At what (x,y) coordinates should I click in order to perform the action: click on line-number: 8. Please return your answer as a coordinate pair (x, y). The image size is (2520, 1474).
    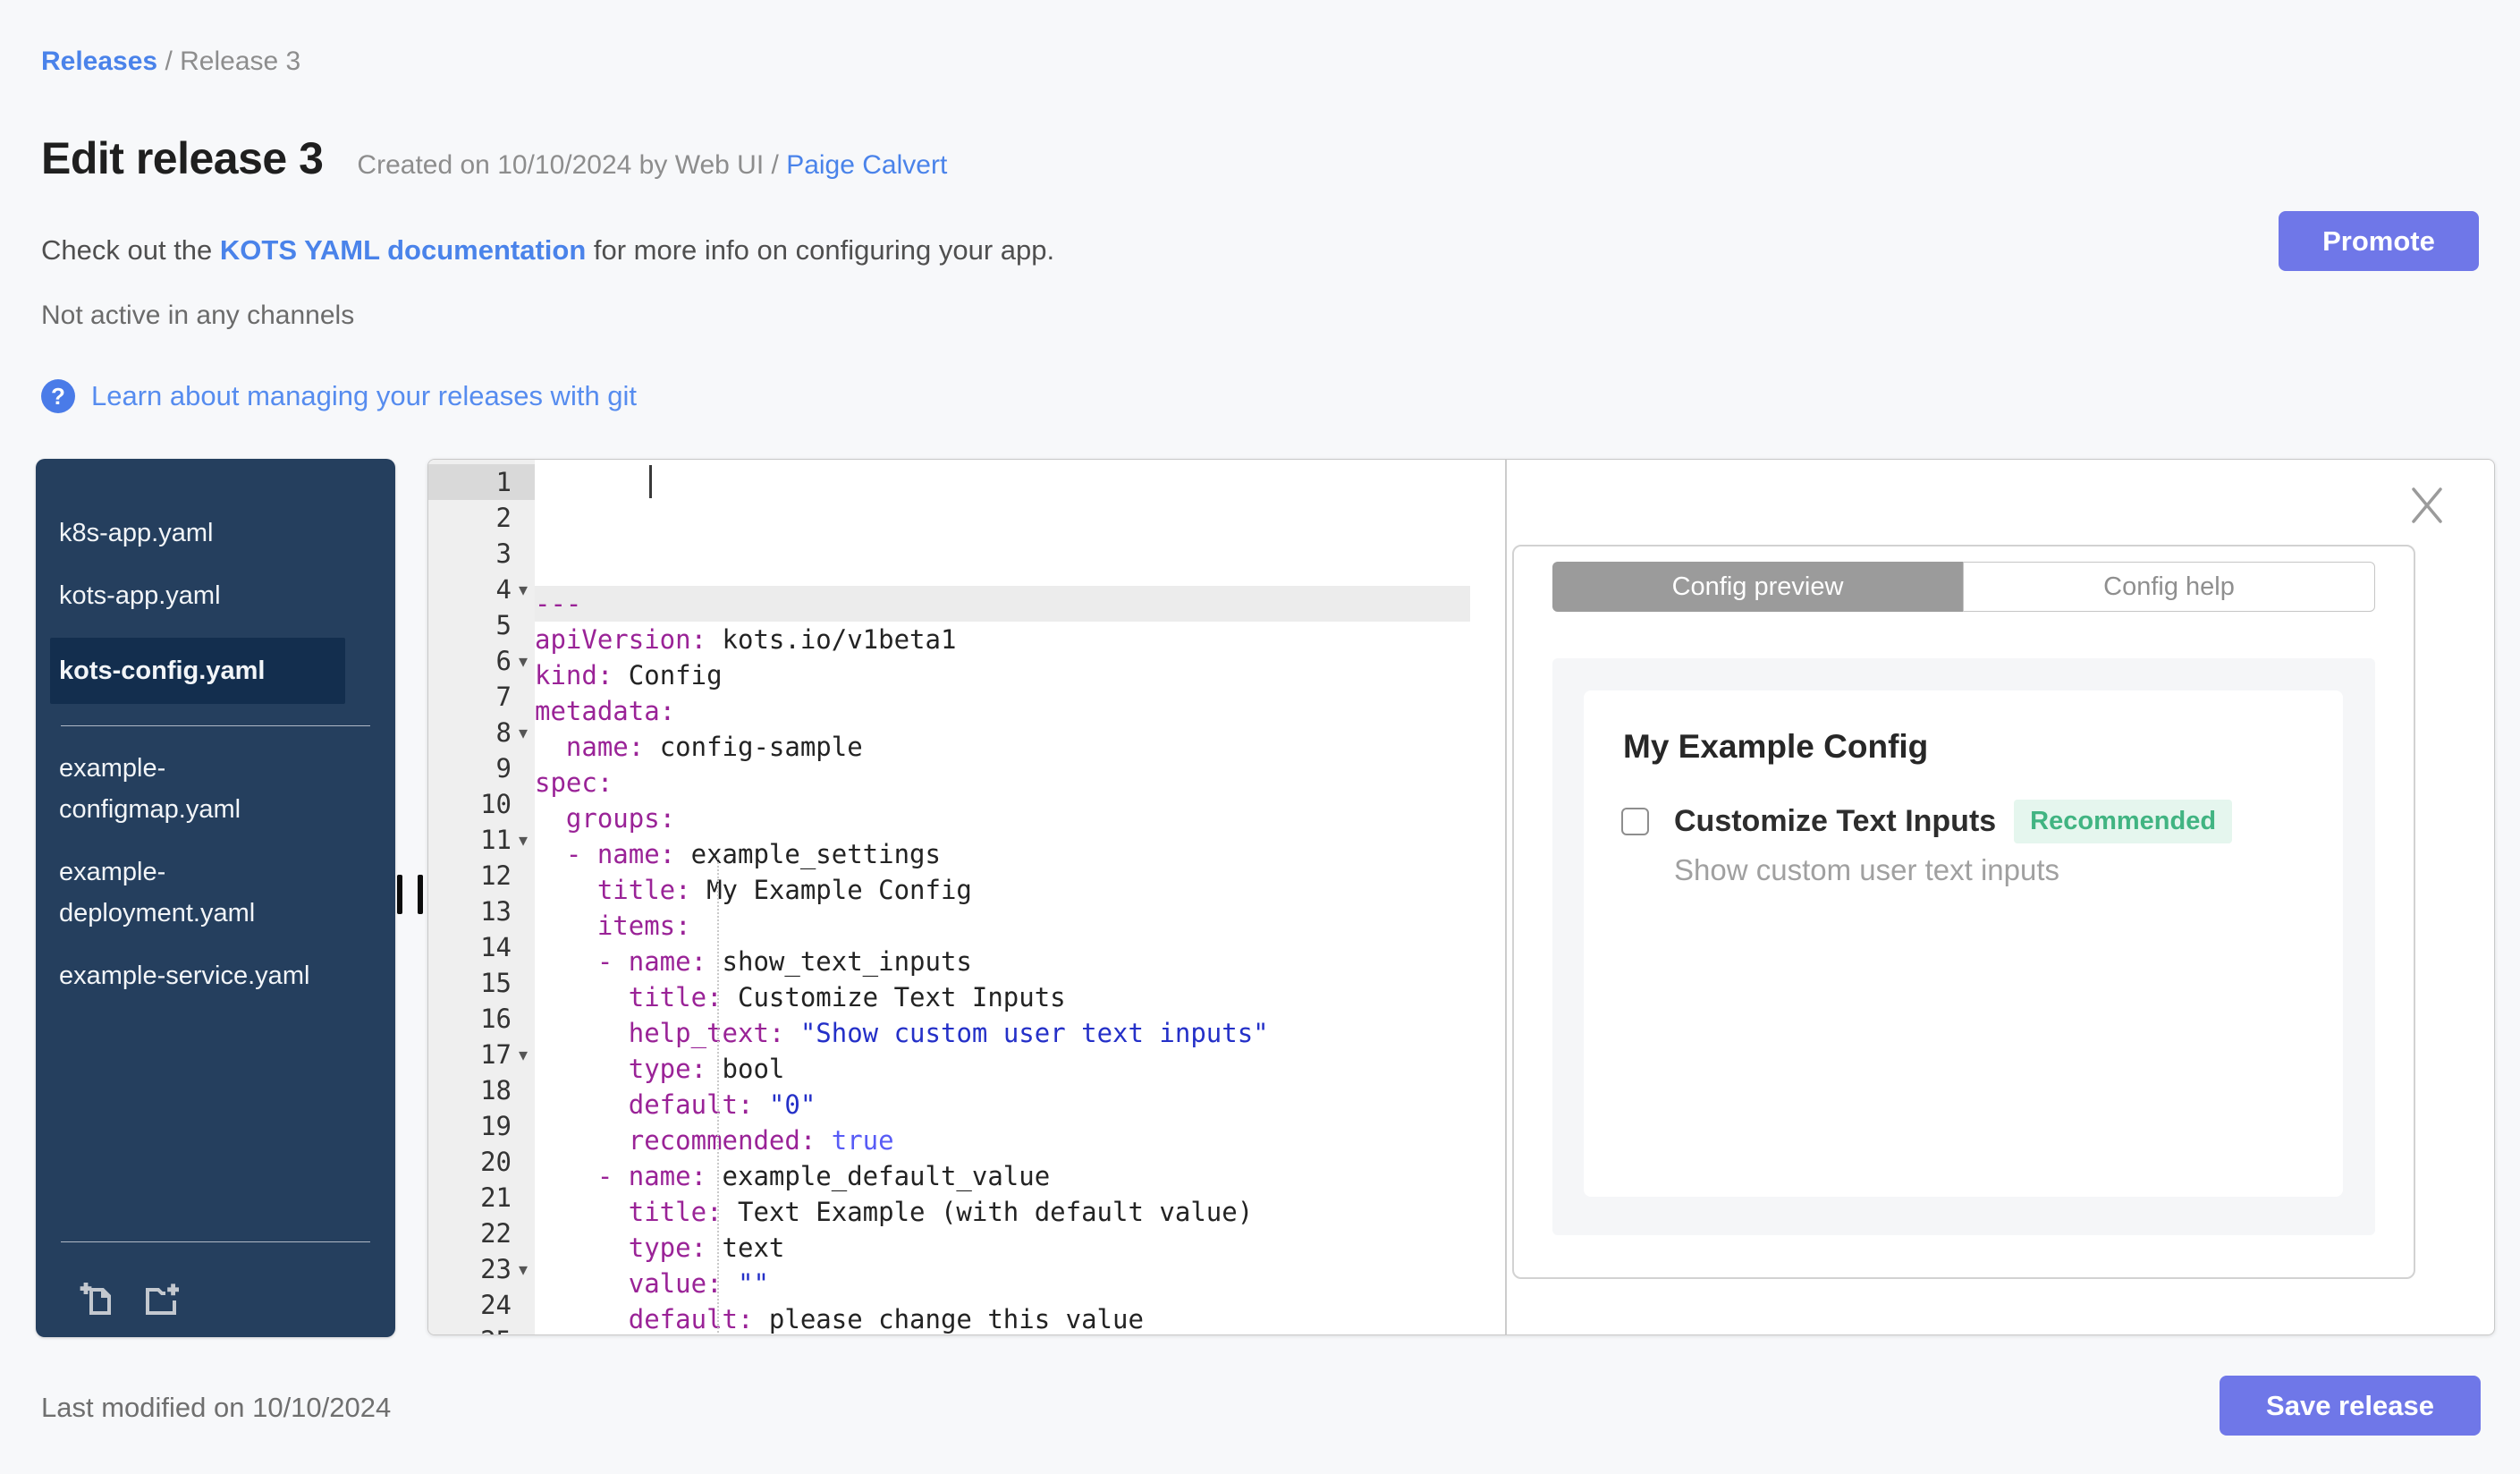
    Looking at the image, I should click on (503, 732).